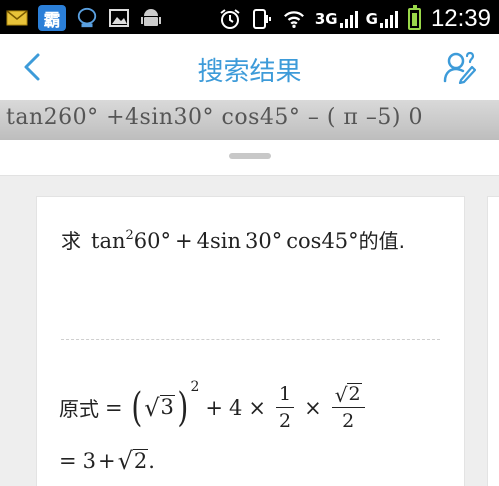 The image size is (499, 486). Describe the element at coordinates (167, 407) in the screenshot. I see `sqrt-radicand: 3` at that location.